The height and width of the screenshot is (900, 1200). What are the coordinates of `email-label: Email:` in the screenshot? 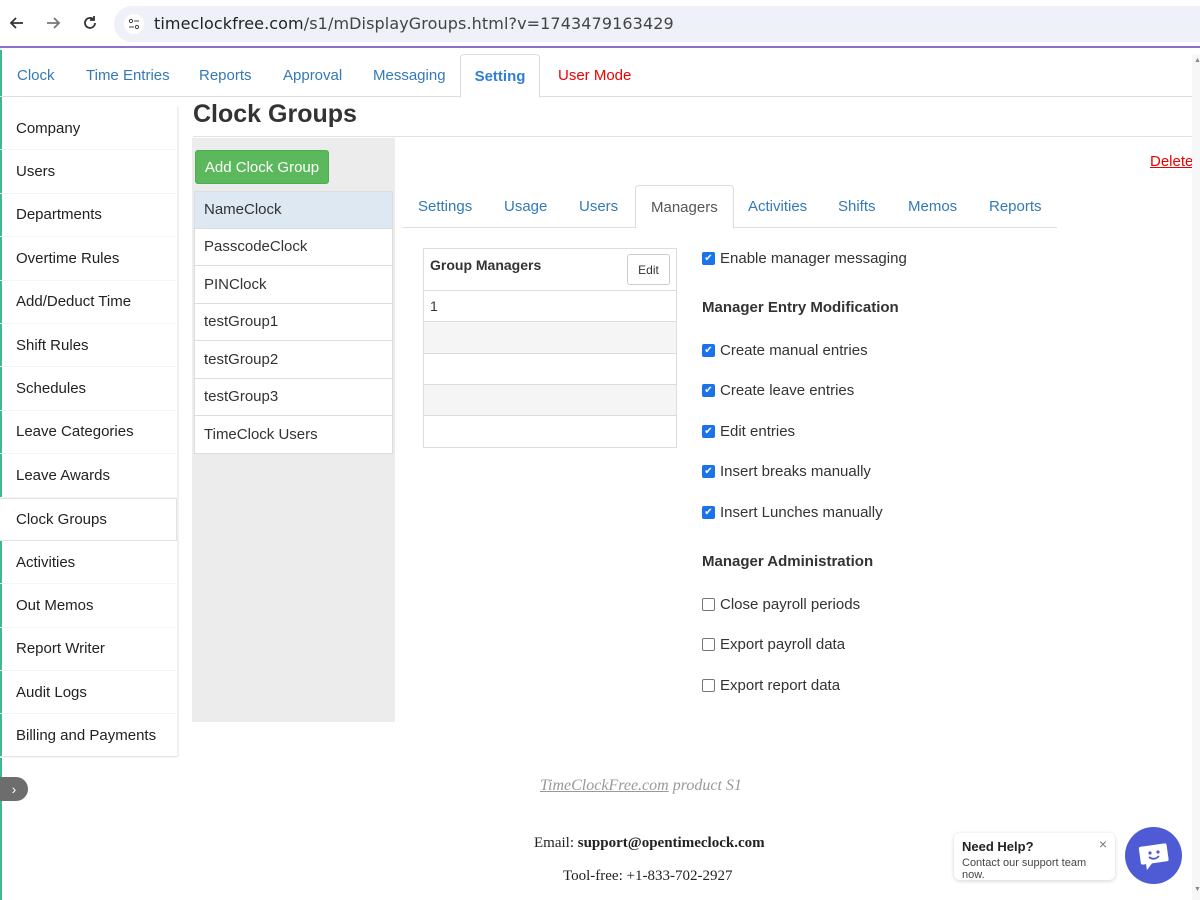 It's located at (556, 843).